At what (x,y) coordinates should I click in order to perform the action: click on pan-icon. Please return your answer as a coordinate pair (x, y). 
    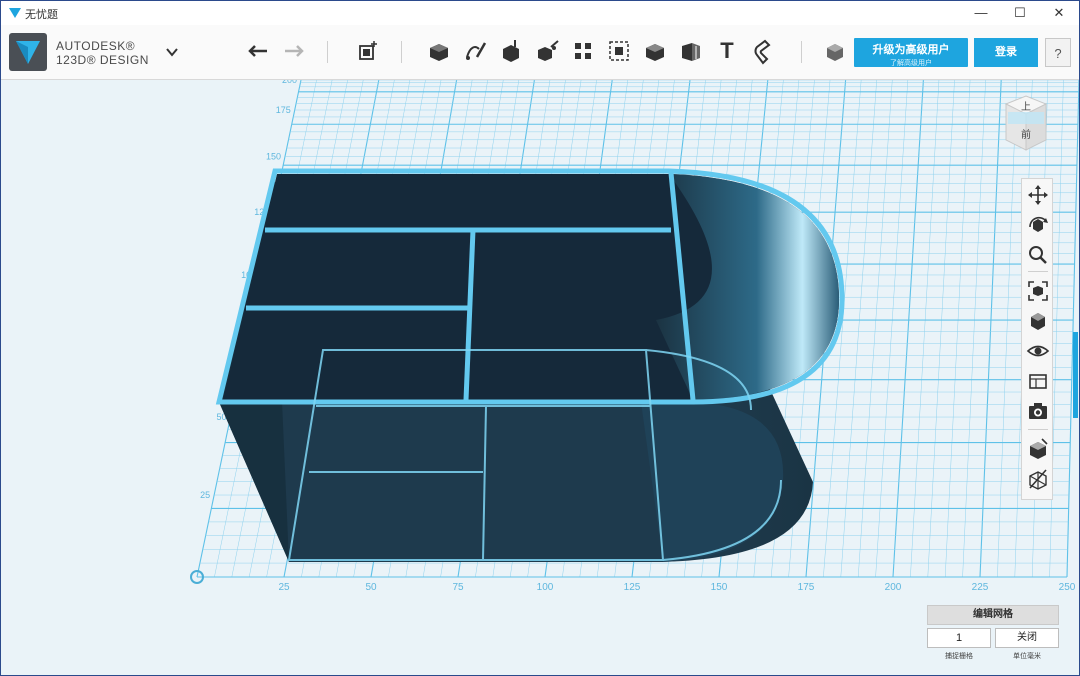
    Looking at the image, I should click on (1038, 195).